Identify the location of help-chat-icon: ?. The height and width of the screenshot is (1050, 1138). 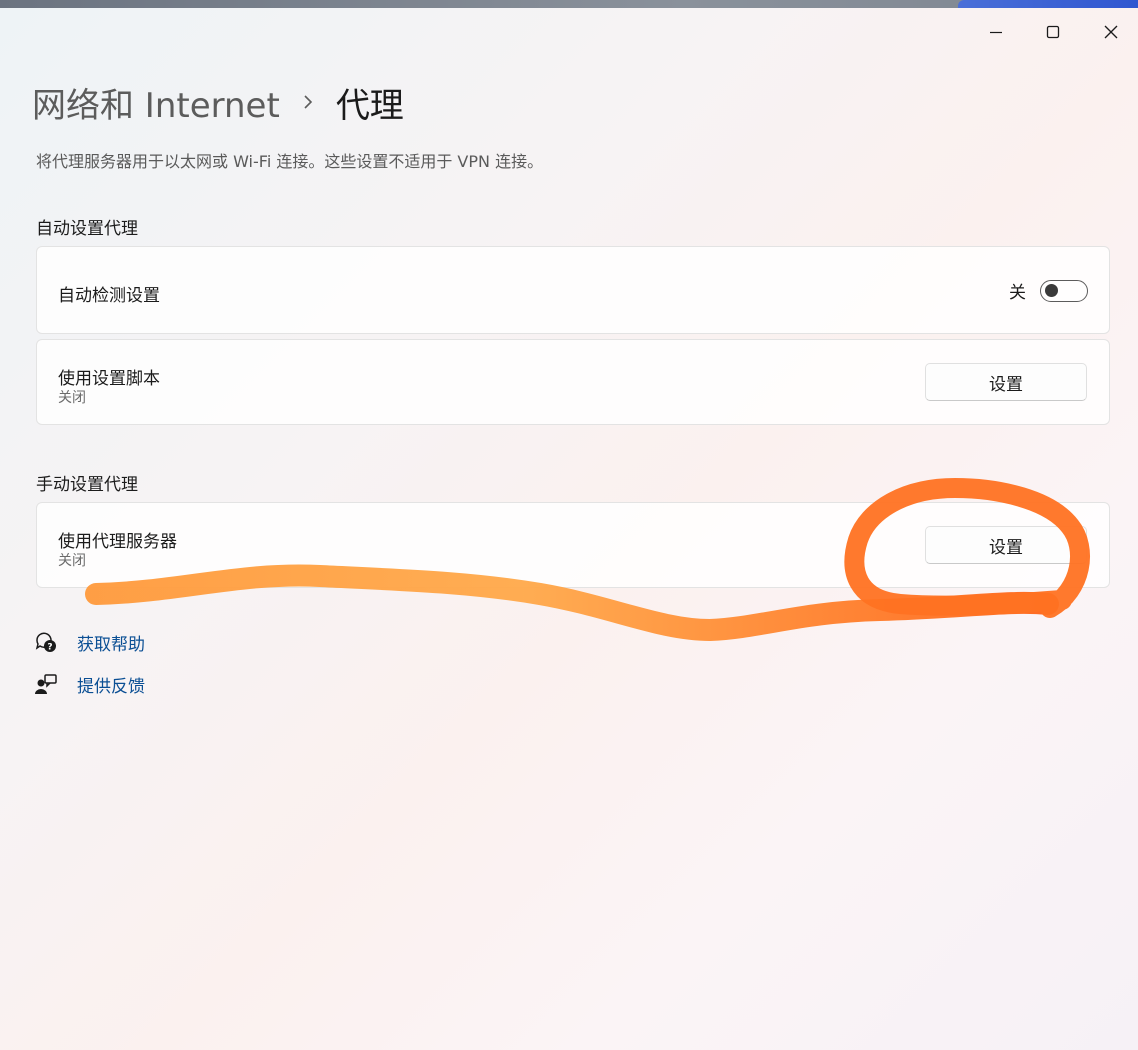
(46, 643).